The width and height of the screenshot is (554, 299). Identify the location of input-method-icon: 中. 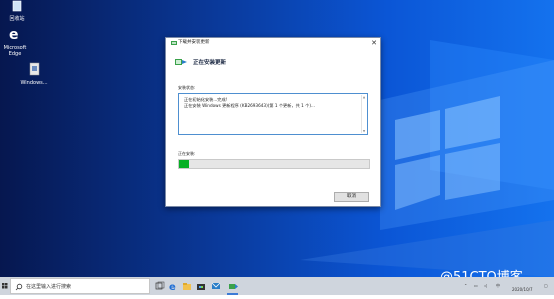
(498, 286).